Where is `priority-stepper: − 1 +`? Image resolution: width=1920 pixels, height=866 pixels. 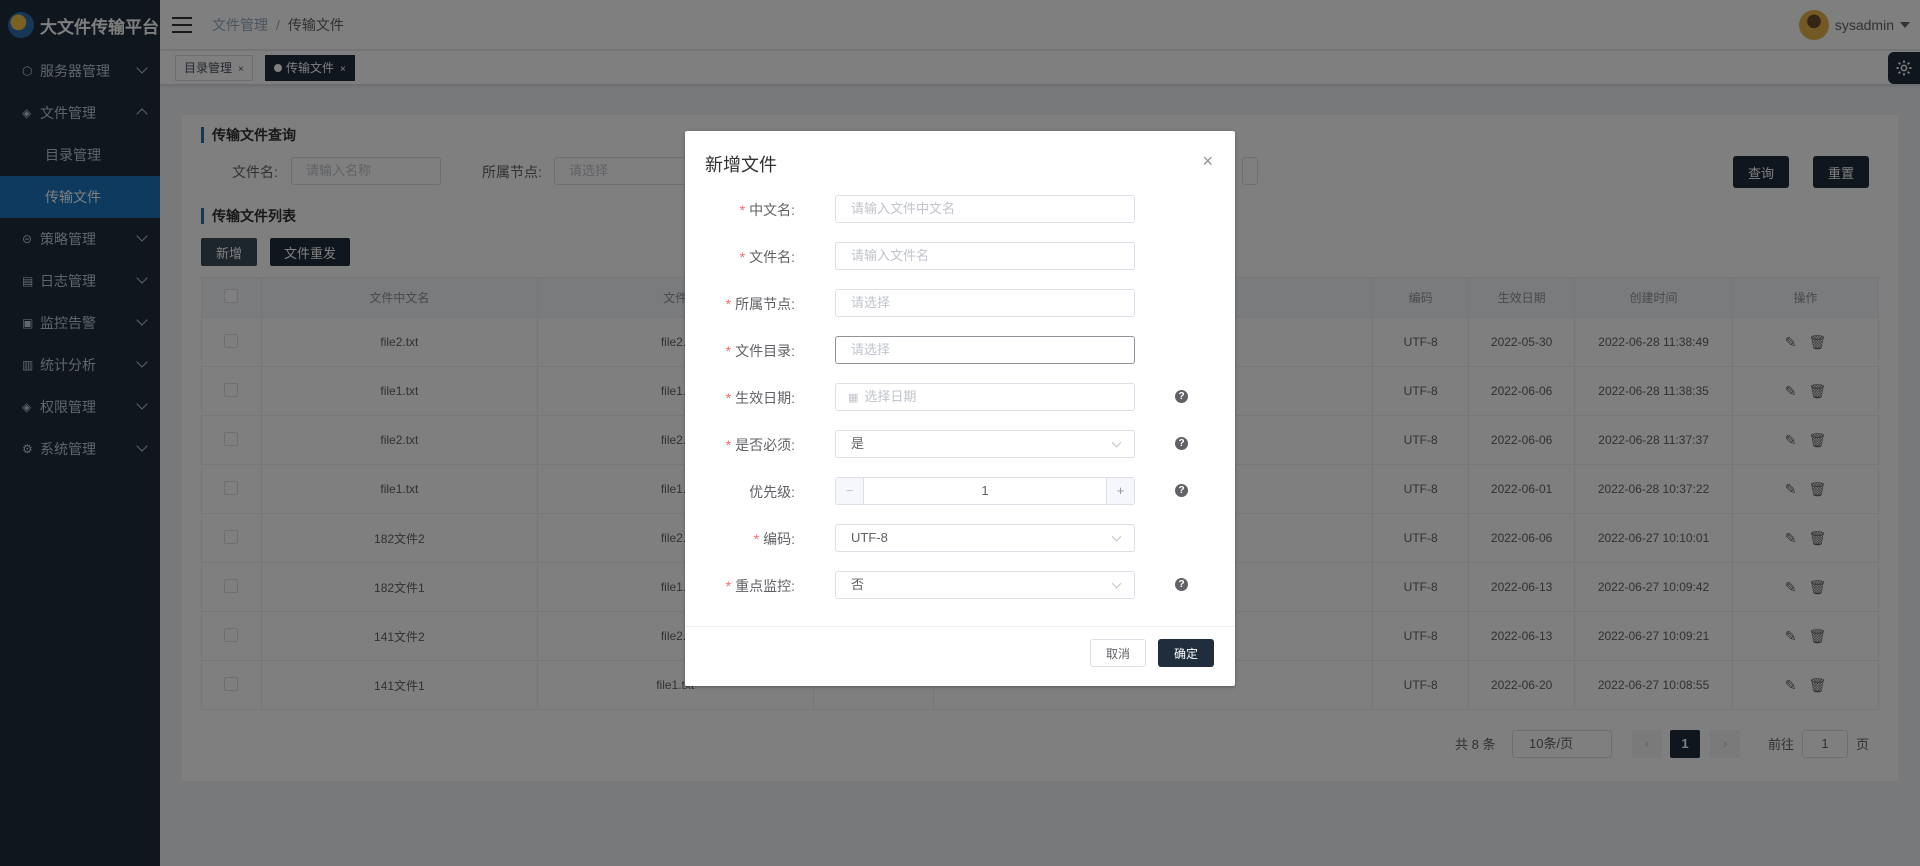
priority-stepper: − 1 + is located at coordinates (985, 491).